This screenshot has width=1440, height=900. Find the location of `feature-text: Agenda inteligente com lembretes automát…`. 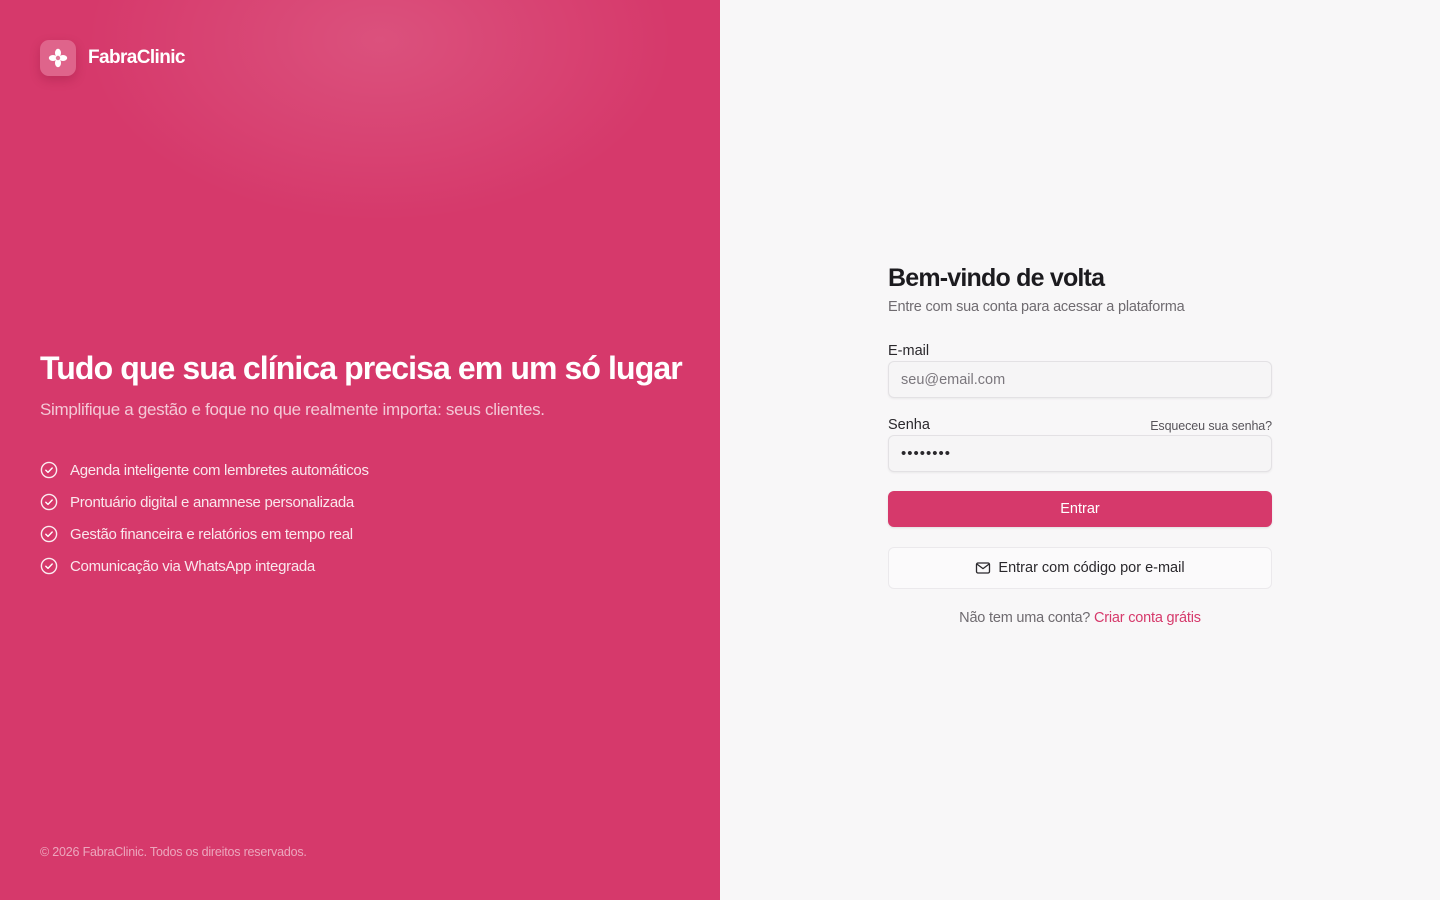

feature-text: Agenda inteligente com lembretes automát… is located at coordinates (219, 470).